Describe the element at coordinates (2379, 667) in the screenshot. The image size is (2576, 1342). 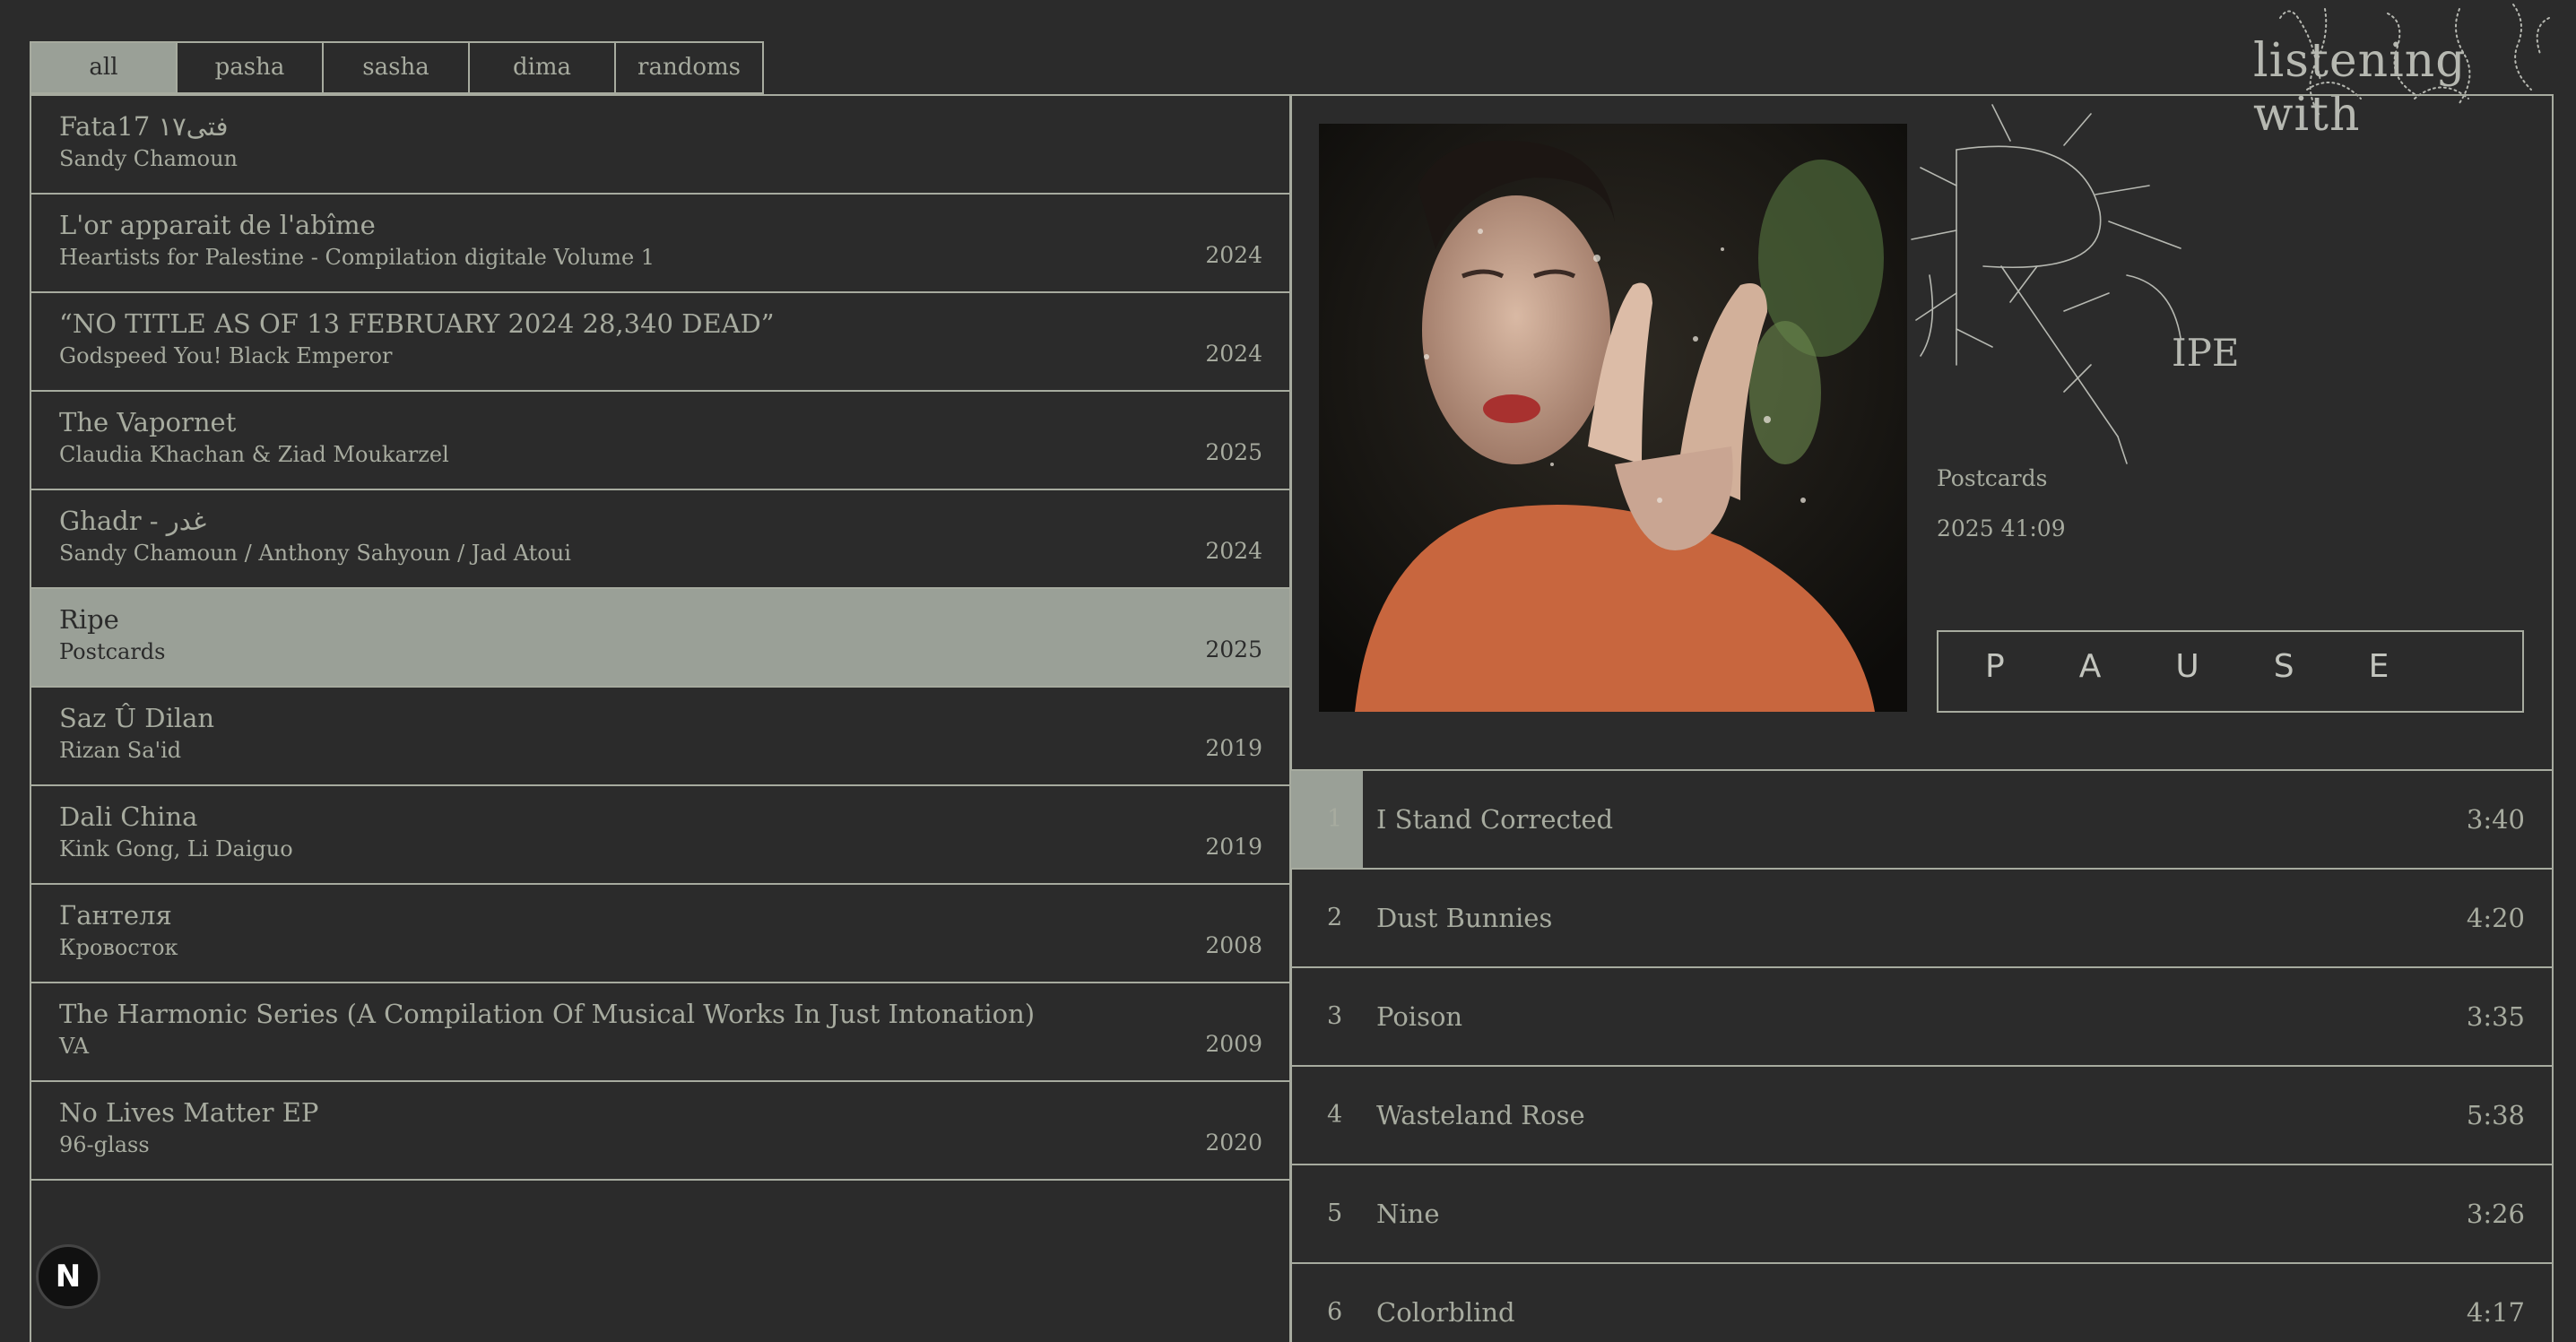
I see `pause-letter: E` at that location.